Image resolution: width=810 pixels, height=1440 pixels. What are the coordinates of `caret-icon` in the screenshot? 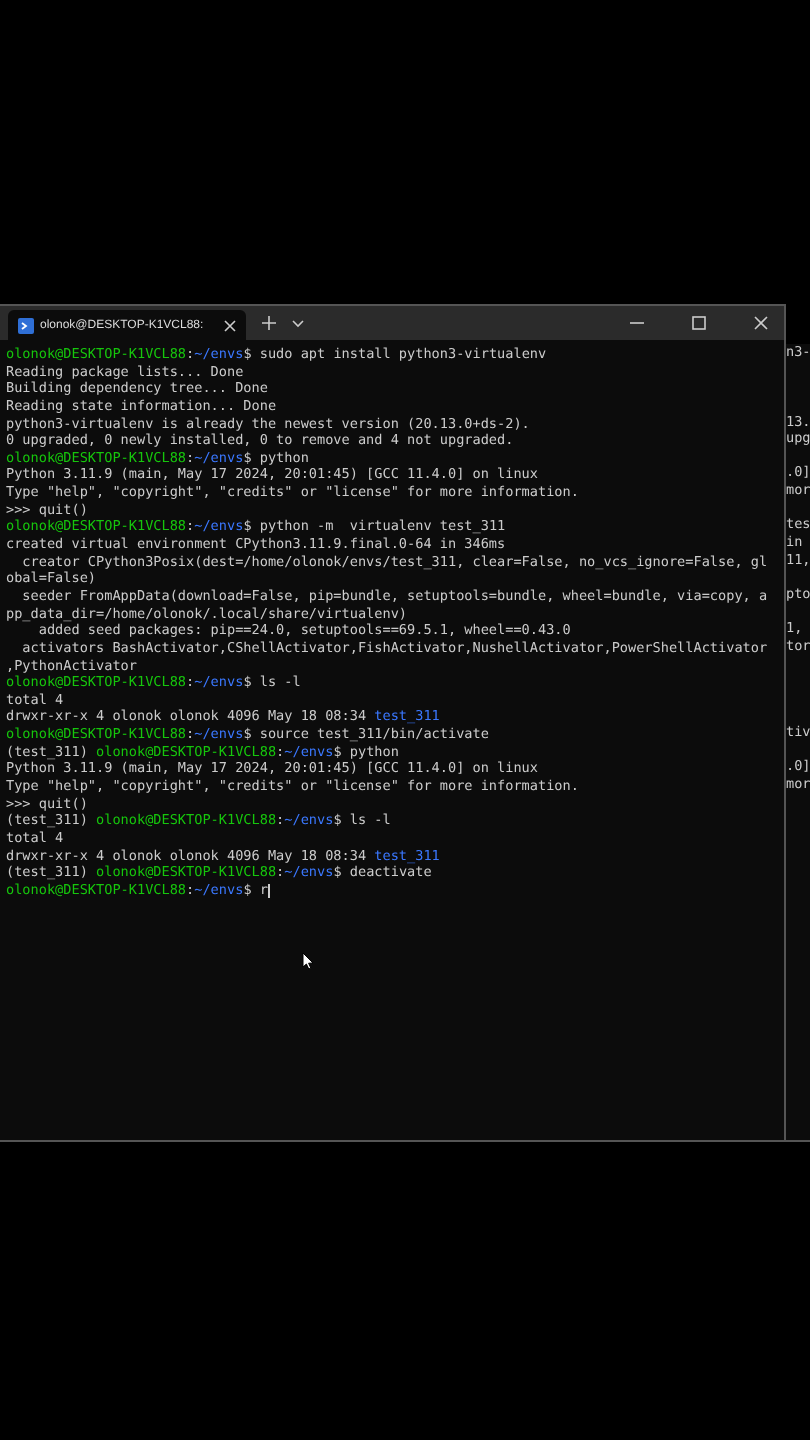 It's located at (298, 323).